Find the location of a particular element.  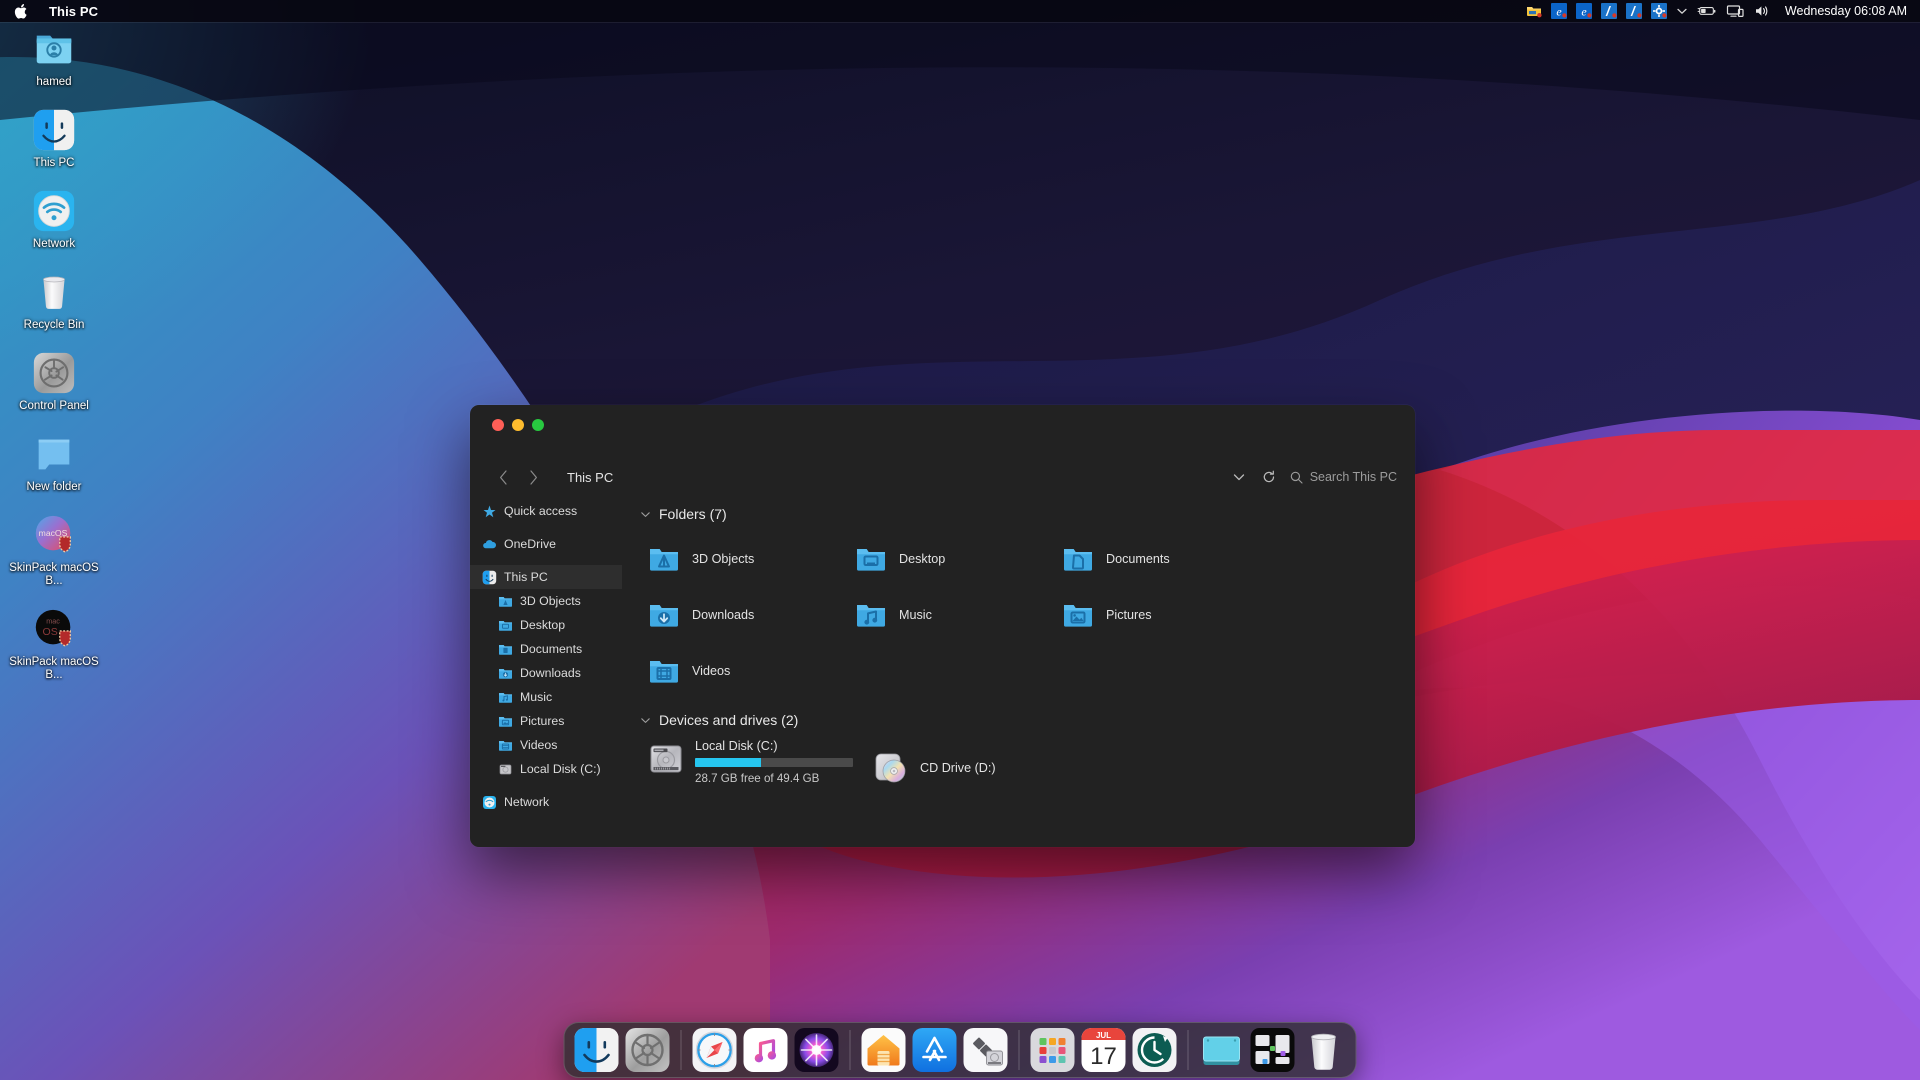

drive-item-cd-drive-d: CD Drive (D:) is located at coordinates (977, 768).